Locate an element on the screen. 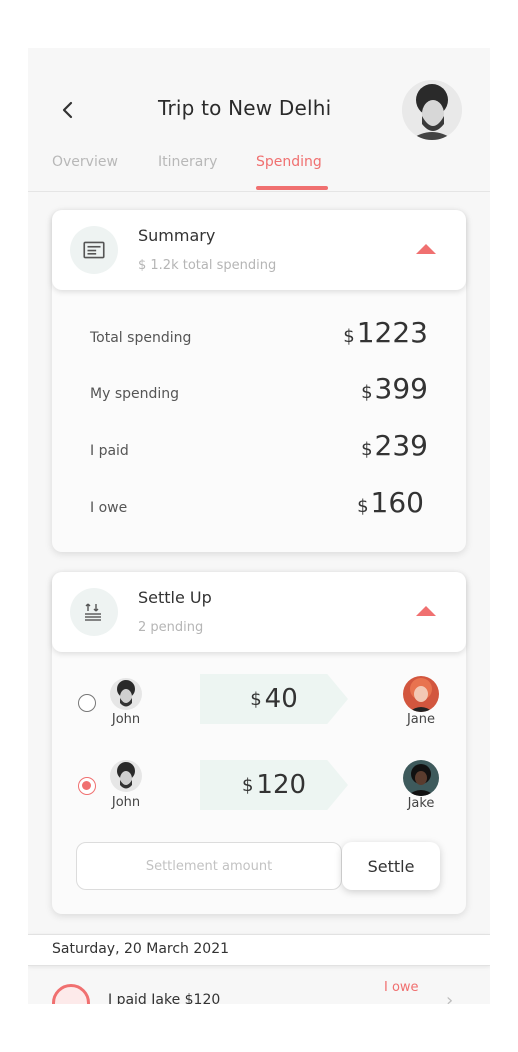  i-owe-value: $160 is located at coordinates (390, 502).